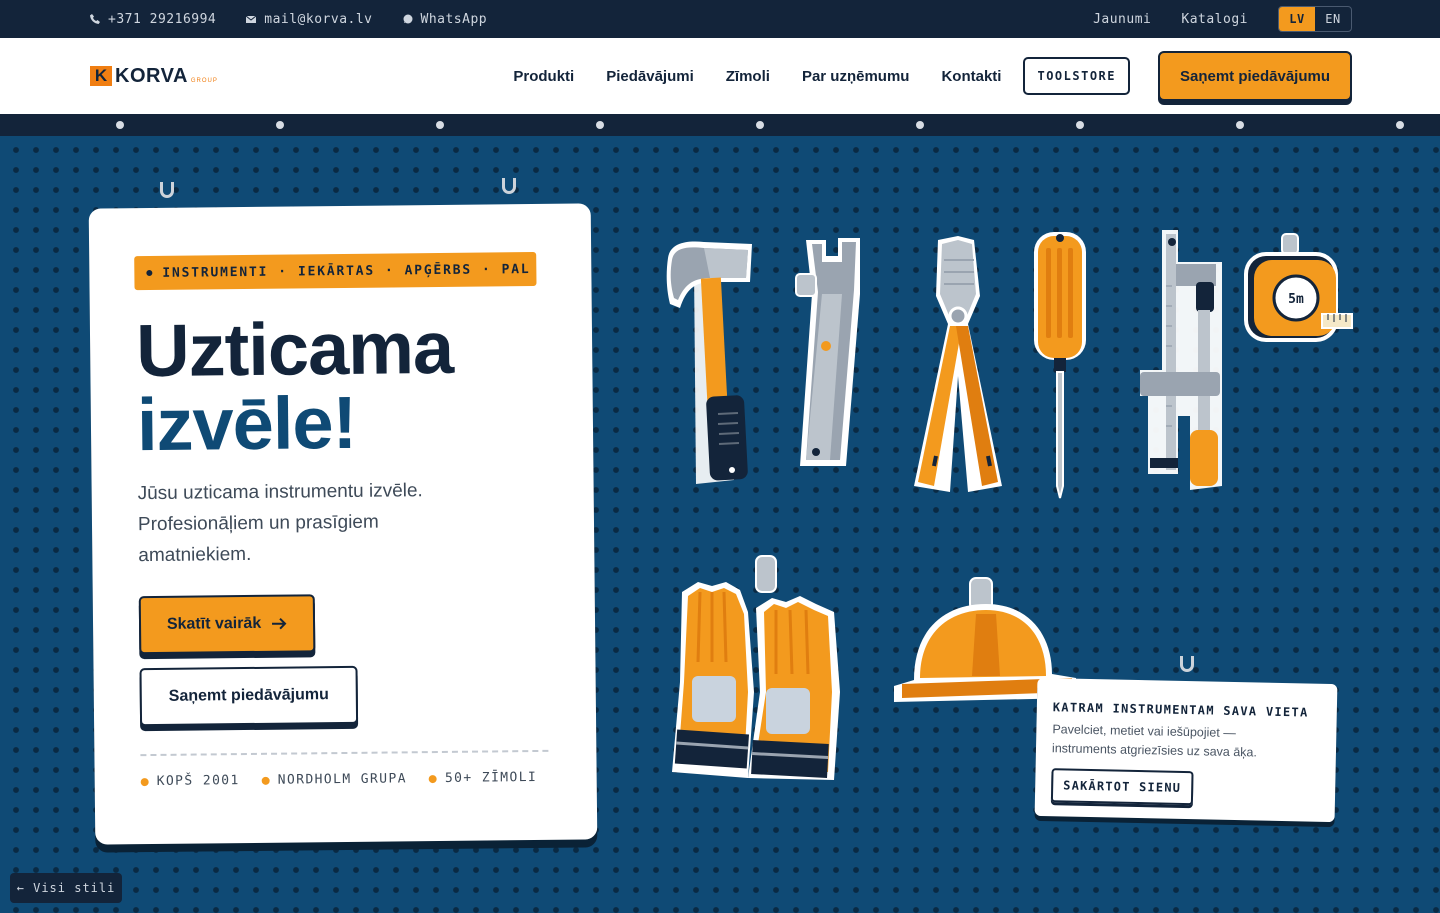 Image resolution: width=1440 pixels, height=913 pixels. What do you see at coordinates (1180, 710) in the screenshot?
I see `info-title: KATRAM INSTRUMENTAM SAVA VIETA` at bounding box center [1180, 710].